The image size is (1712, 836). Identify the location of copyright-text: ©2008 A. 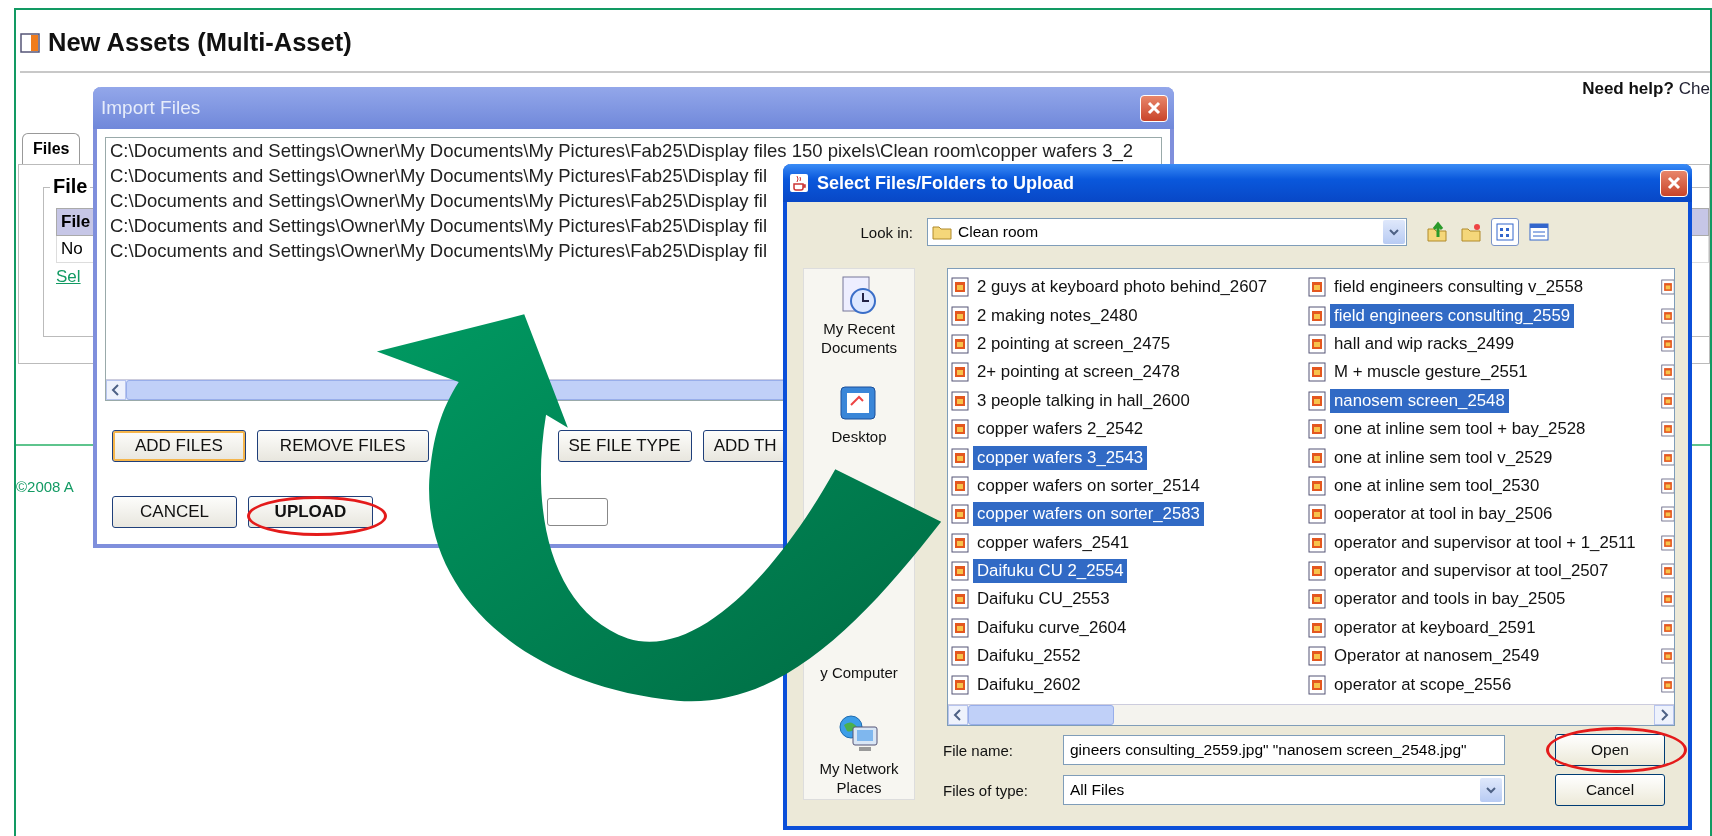
(45, 486).